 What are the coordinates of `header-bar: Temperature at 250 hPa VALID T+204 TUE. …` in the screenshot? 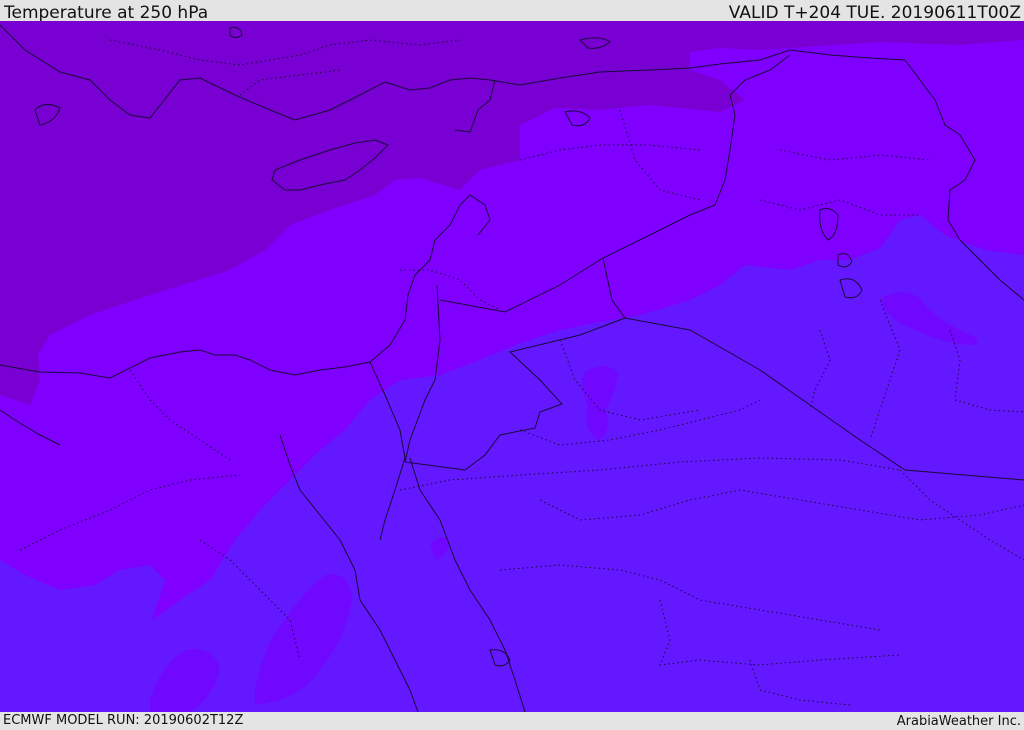 It's located at (512, 11).